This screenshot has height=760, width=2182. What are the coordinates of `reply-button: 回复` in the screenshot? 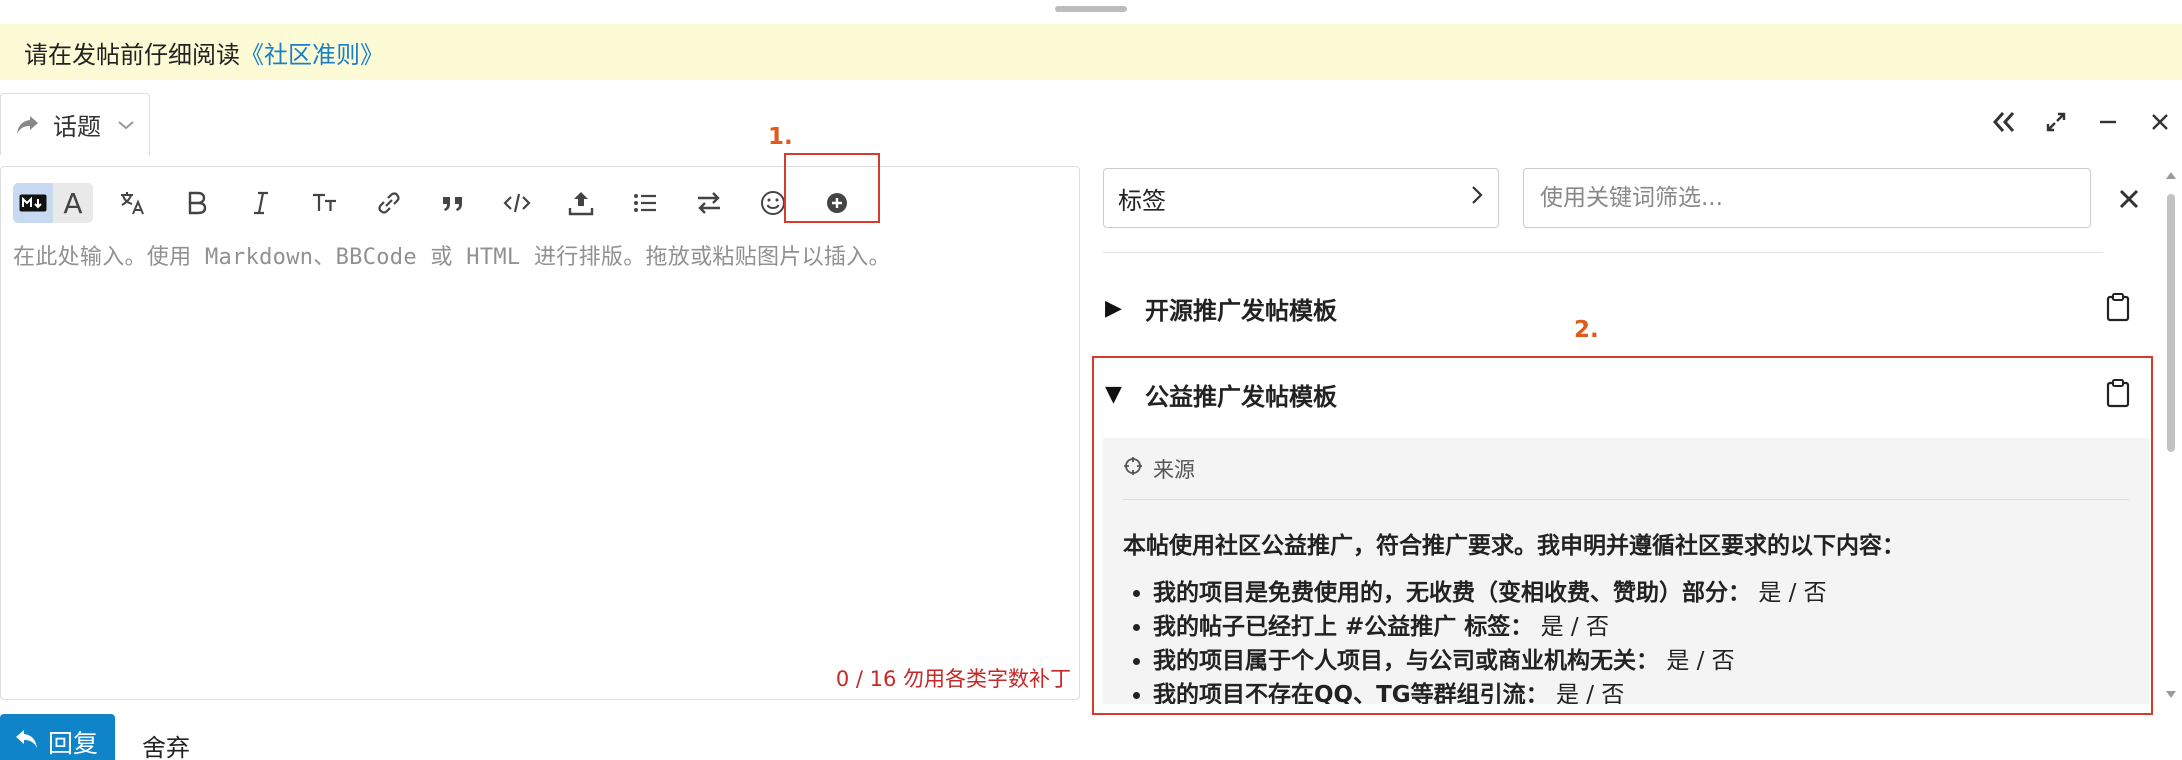 It's located at (57, 737).